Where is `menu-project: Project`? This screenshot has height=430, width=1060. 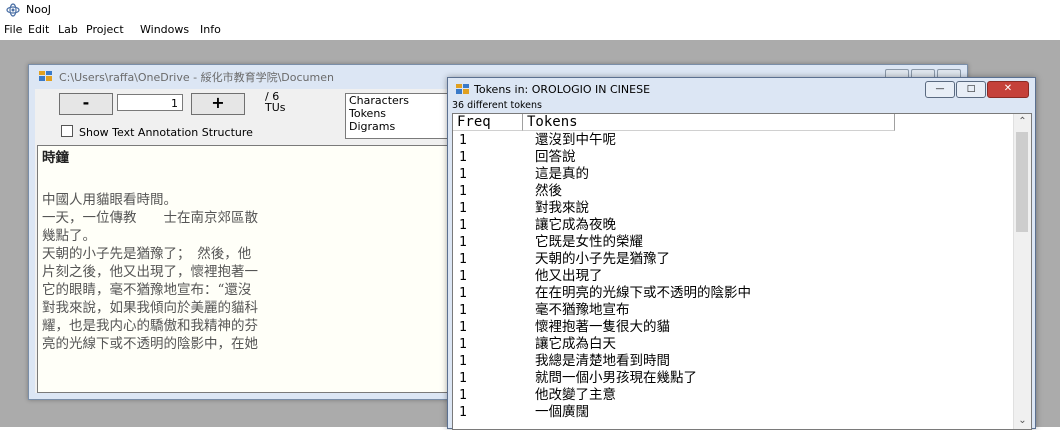 menu-project: Project is located at coordinates (105, 29).